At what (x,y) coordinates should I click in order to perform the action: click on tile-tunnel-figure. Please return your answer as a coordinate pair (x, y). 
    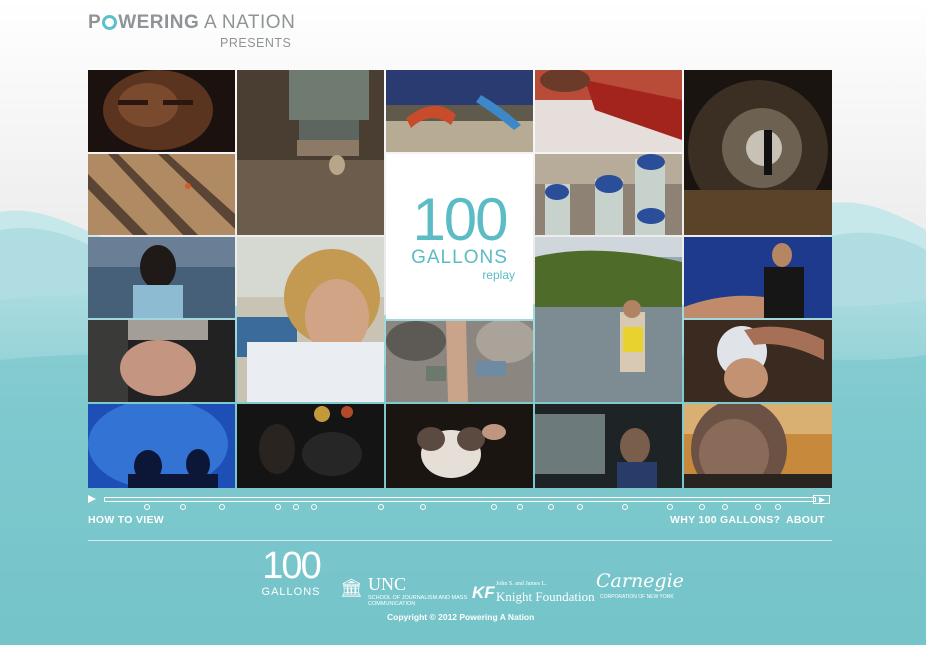
    Looking at the image, I should click on (758, 152).